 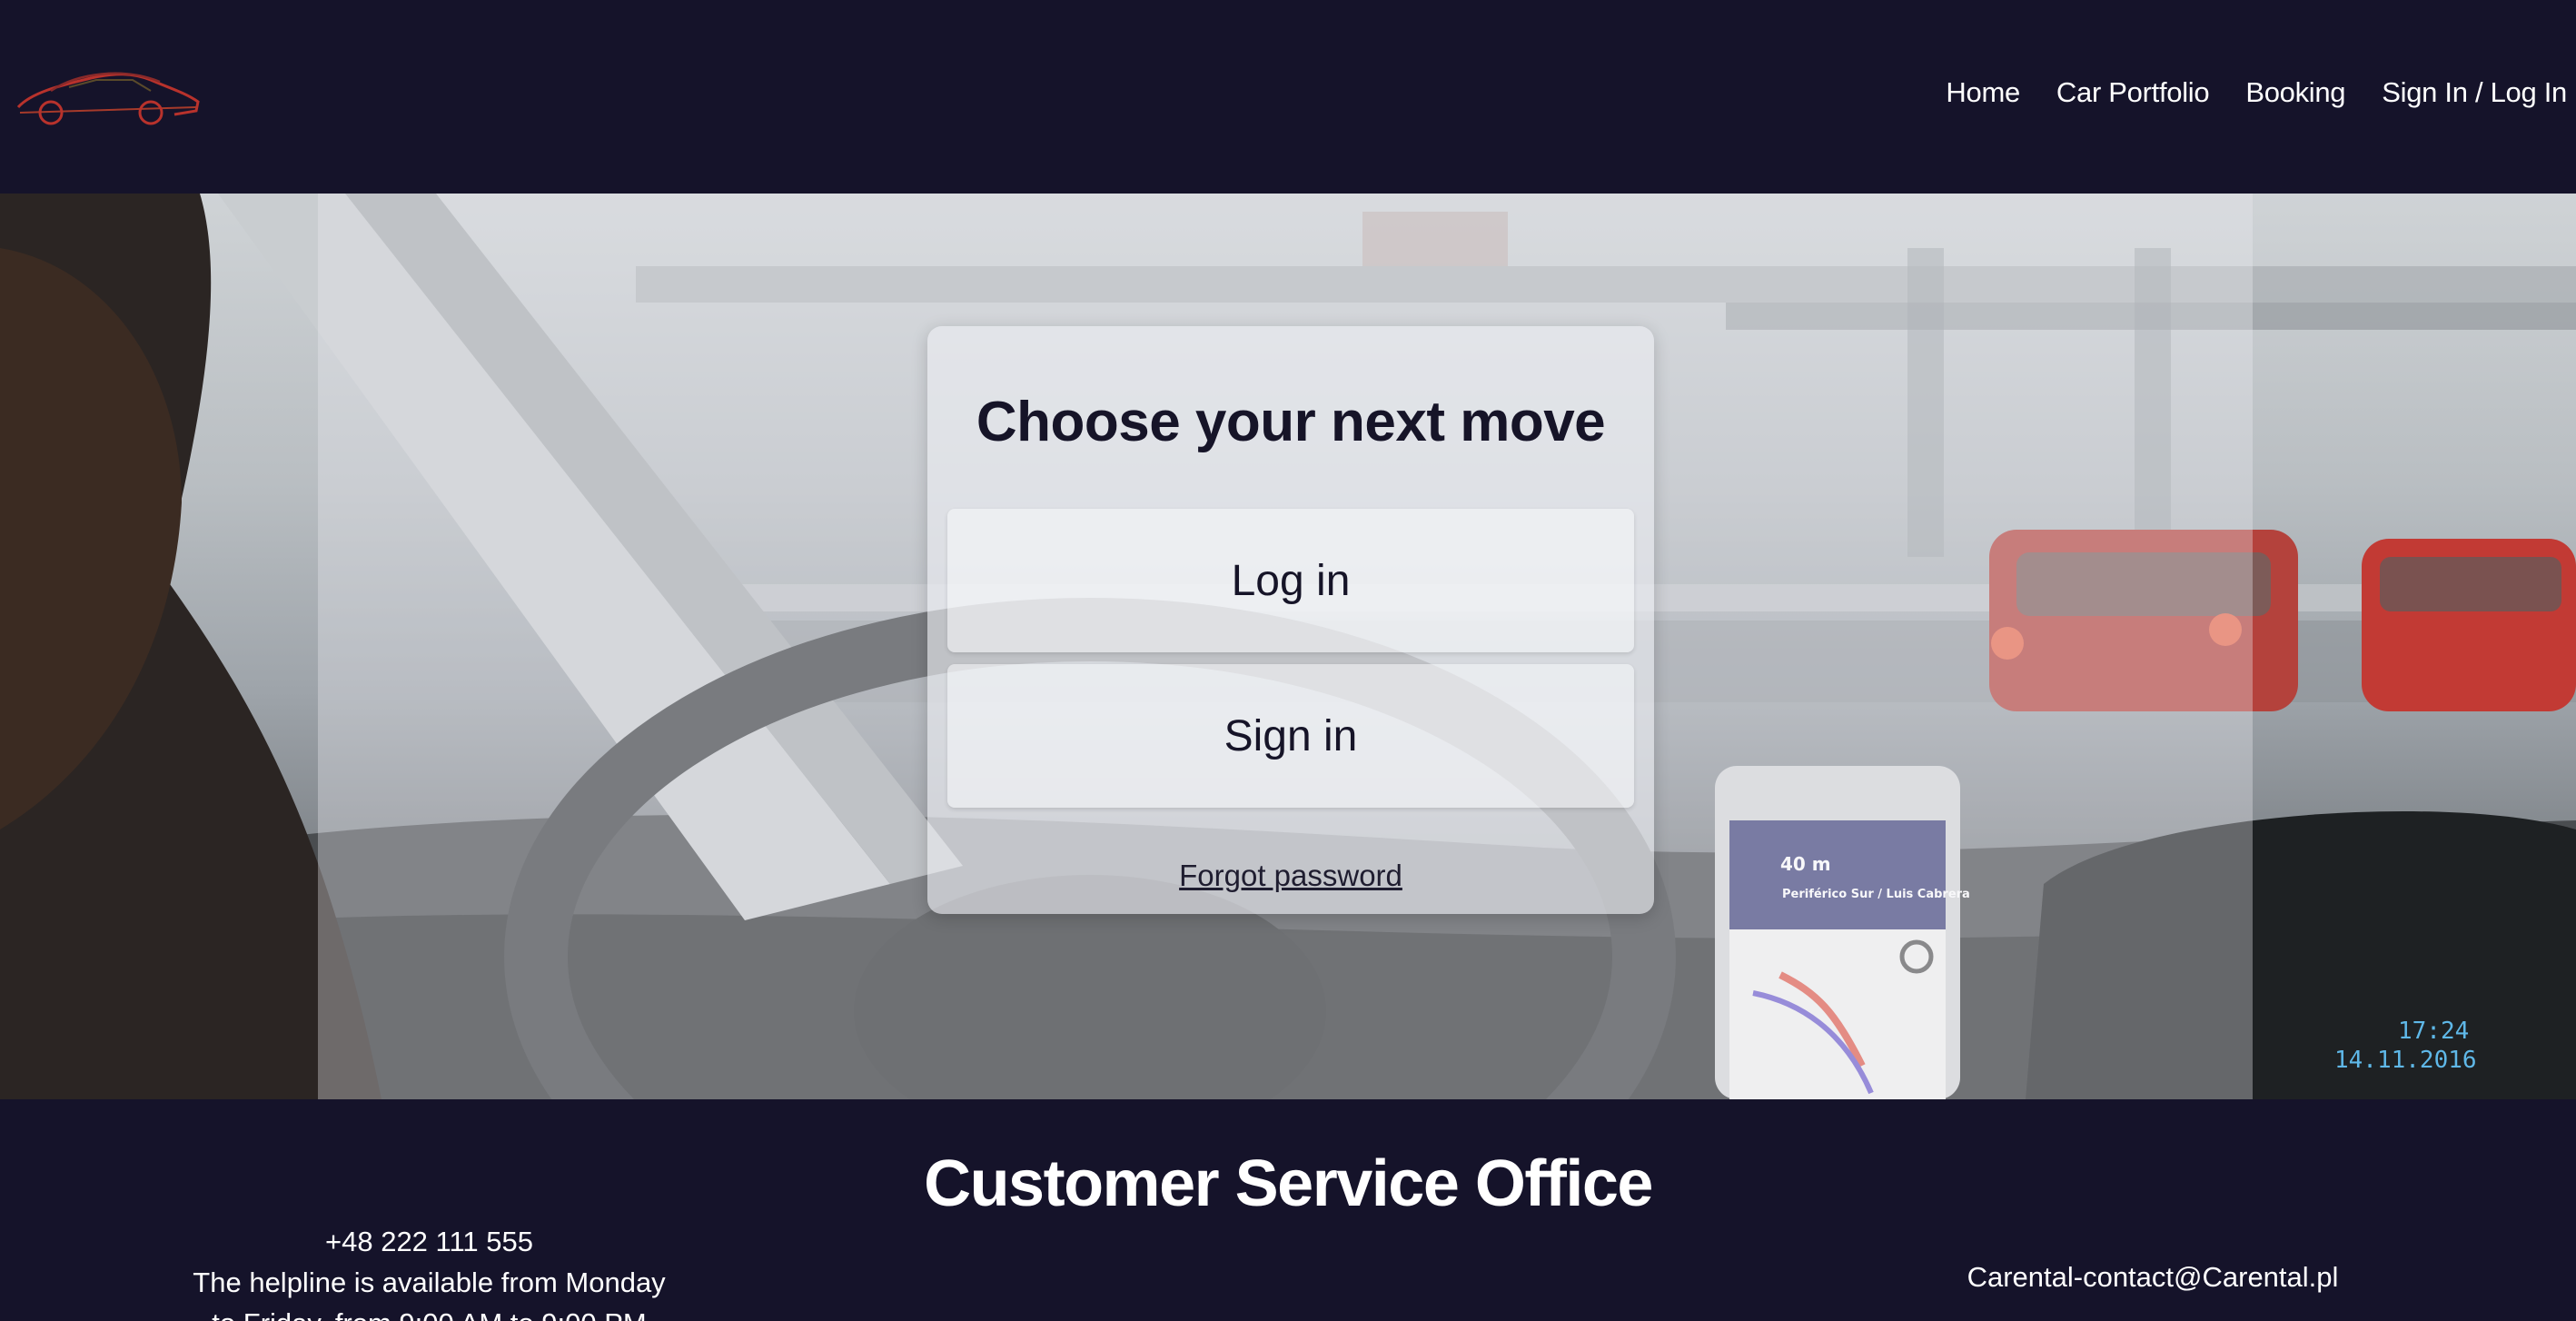 I want to click on nav-home-link: Home, so click(x=1983, y=92).